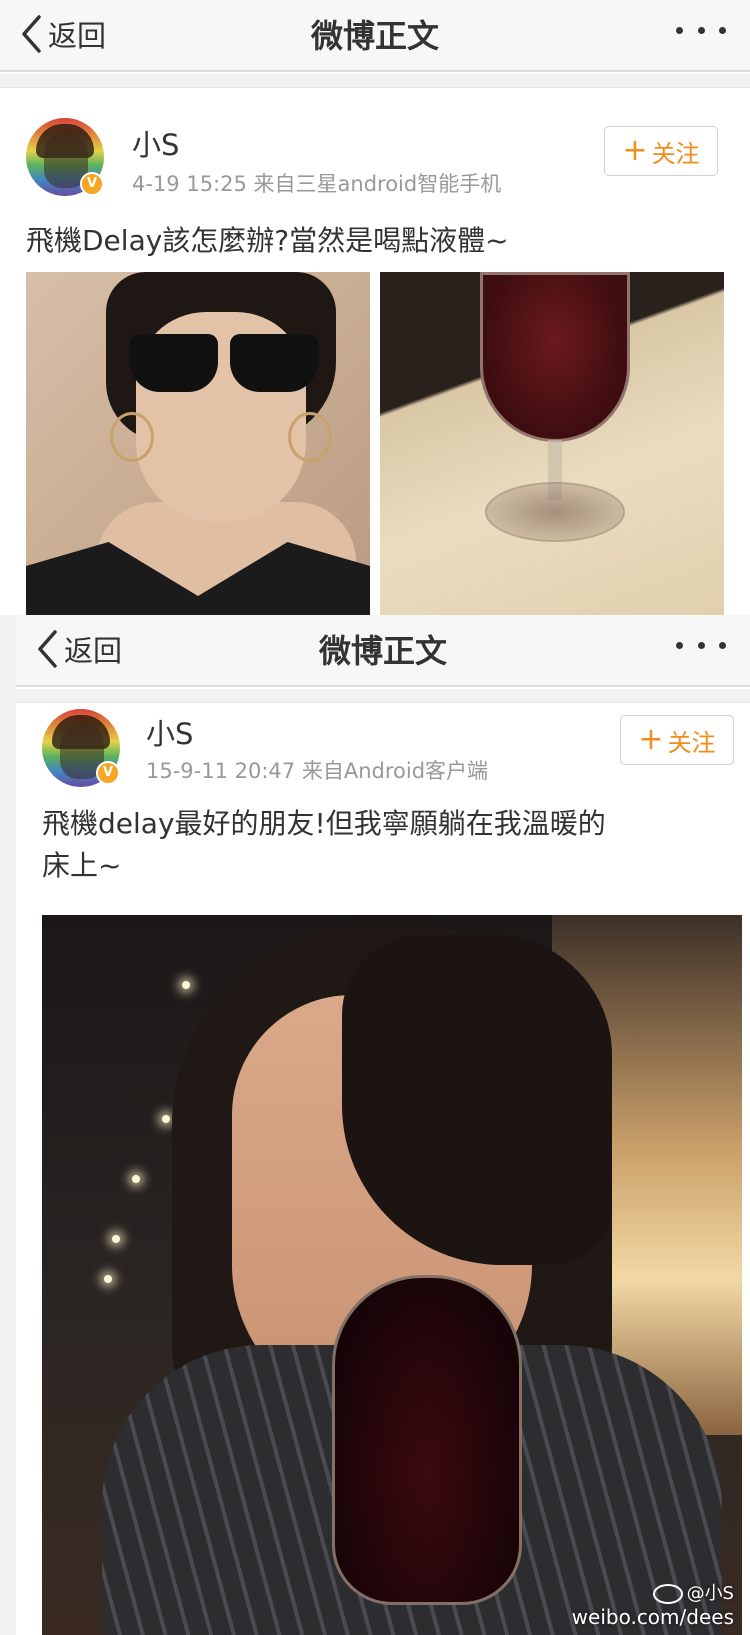  What do you see at coordinates (225, 364) in the screenshot?
I see `sunglasses` at bounding box center [225, 364].